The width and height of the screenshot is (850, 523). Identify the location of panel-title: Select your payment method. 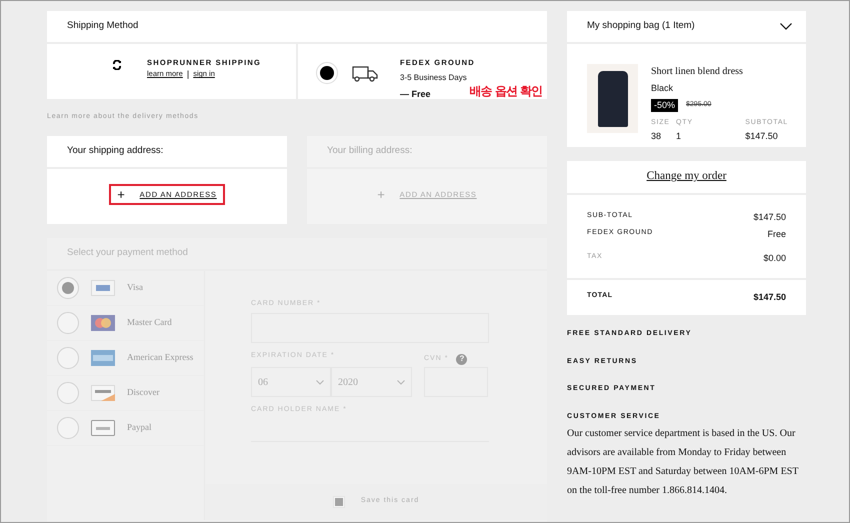
(297, 254).